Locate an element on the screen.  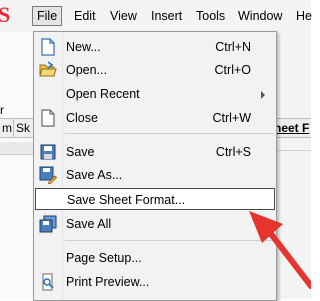
shortcut-label: Ctrl+O is located at coordinates (232, 70).